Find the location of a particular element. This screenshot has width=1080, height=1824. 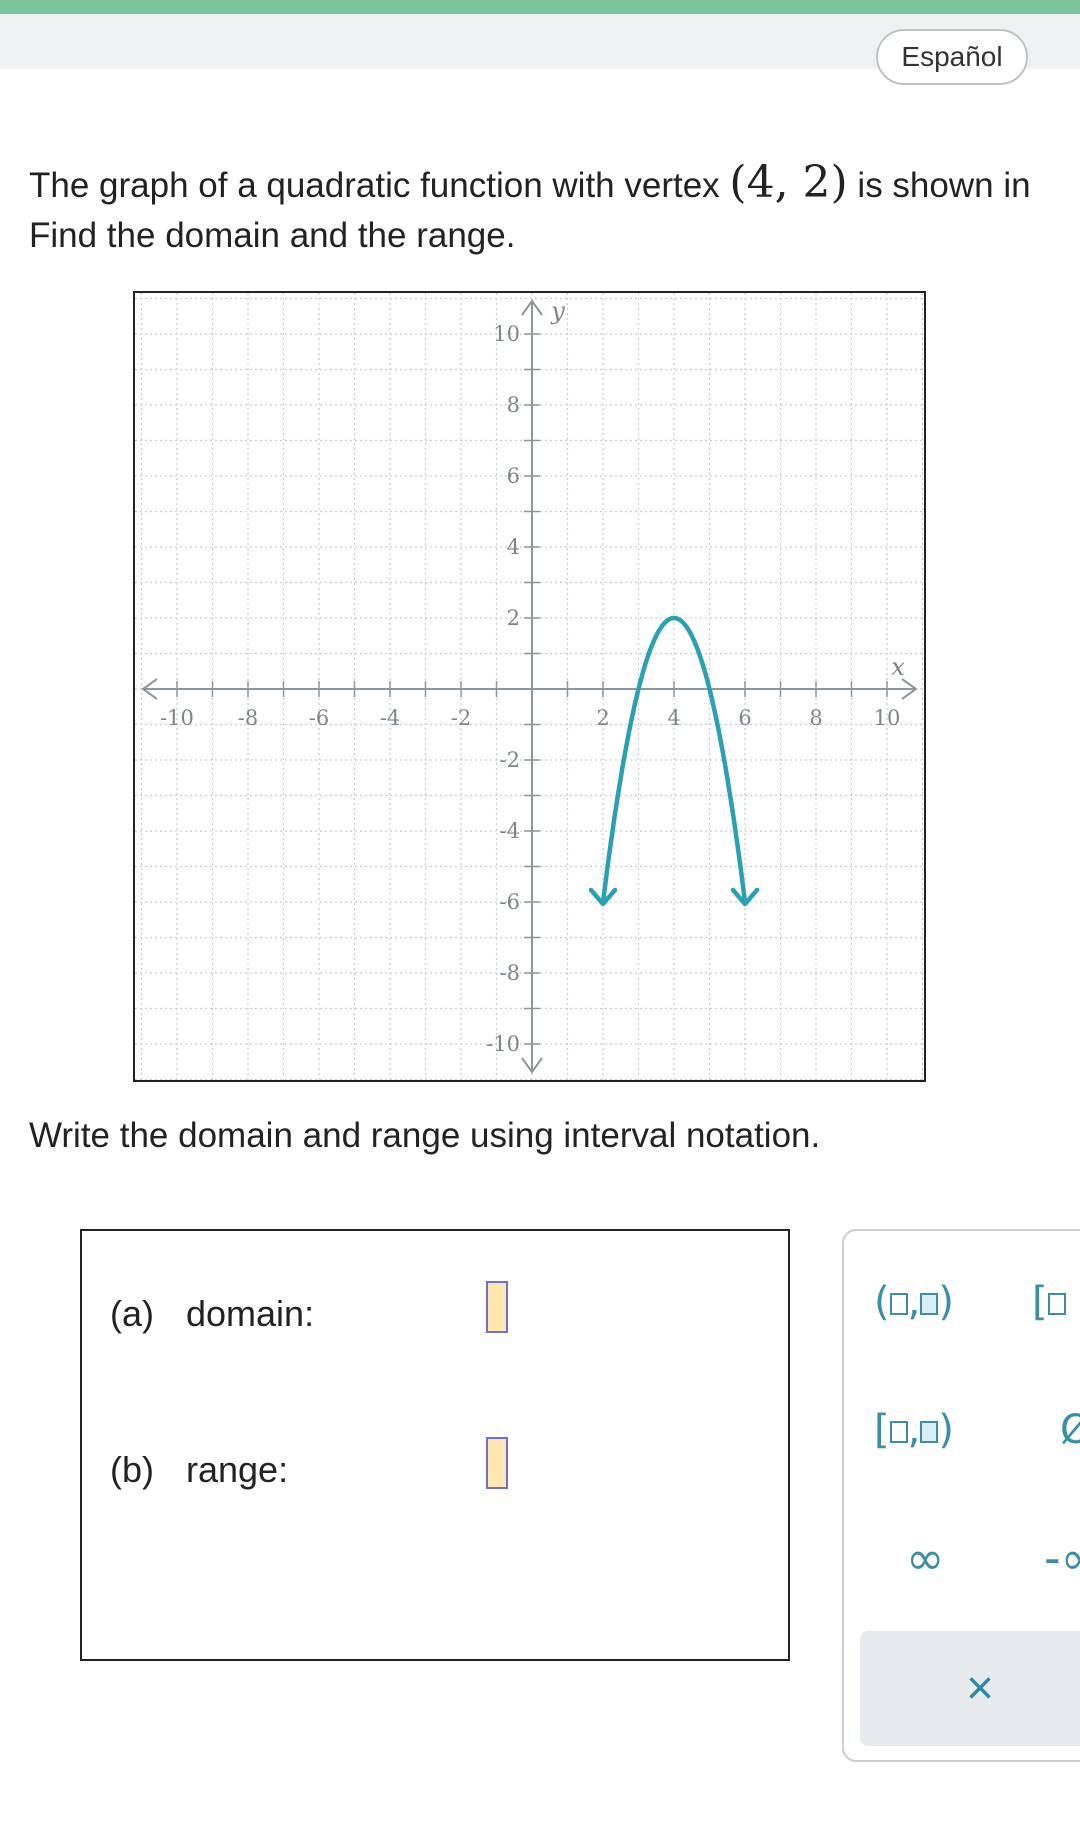

range-label: range: is located at coordinates (237, 1469).